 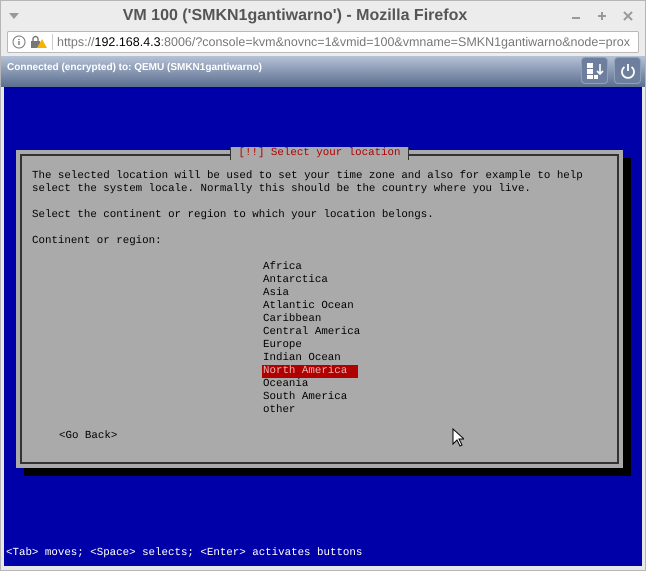 I want to click on mouse-cursor-icon, so click(x=458, y=437).